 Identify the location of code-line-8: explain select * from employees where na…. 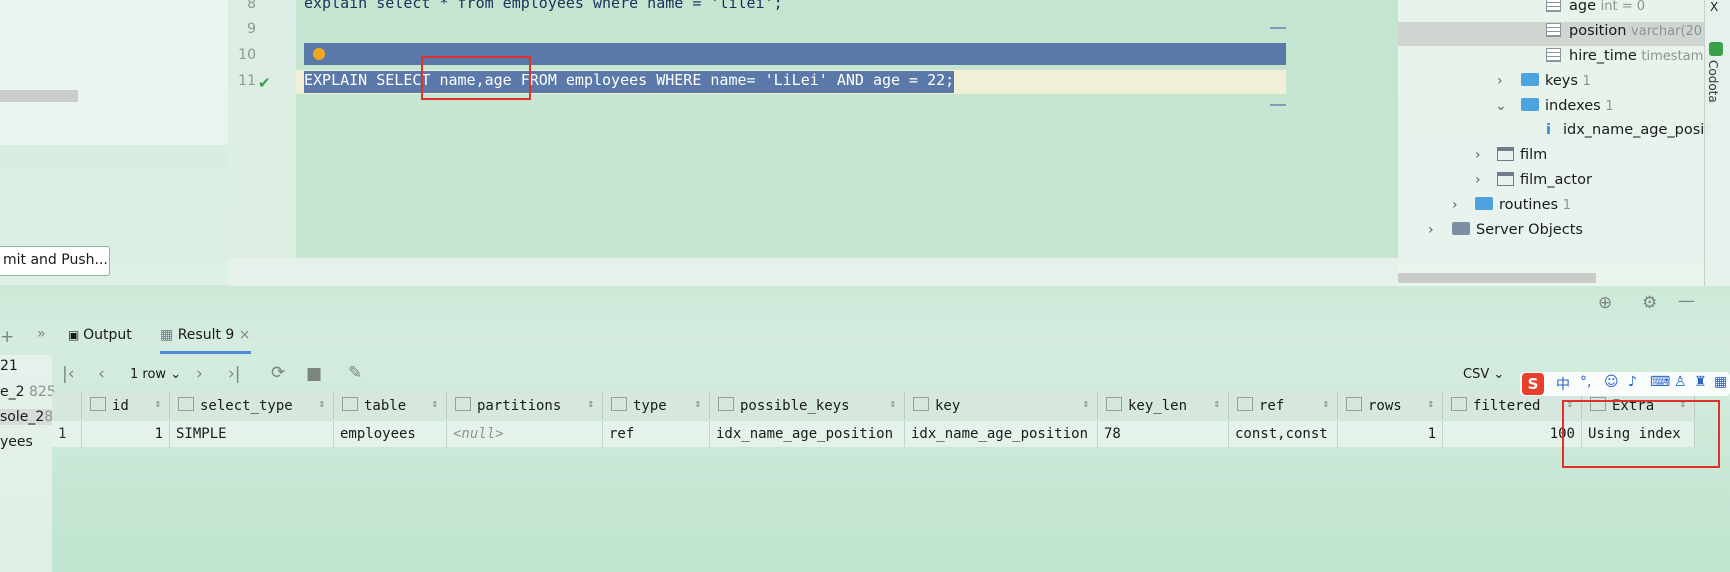
(543, 6).